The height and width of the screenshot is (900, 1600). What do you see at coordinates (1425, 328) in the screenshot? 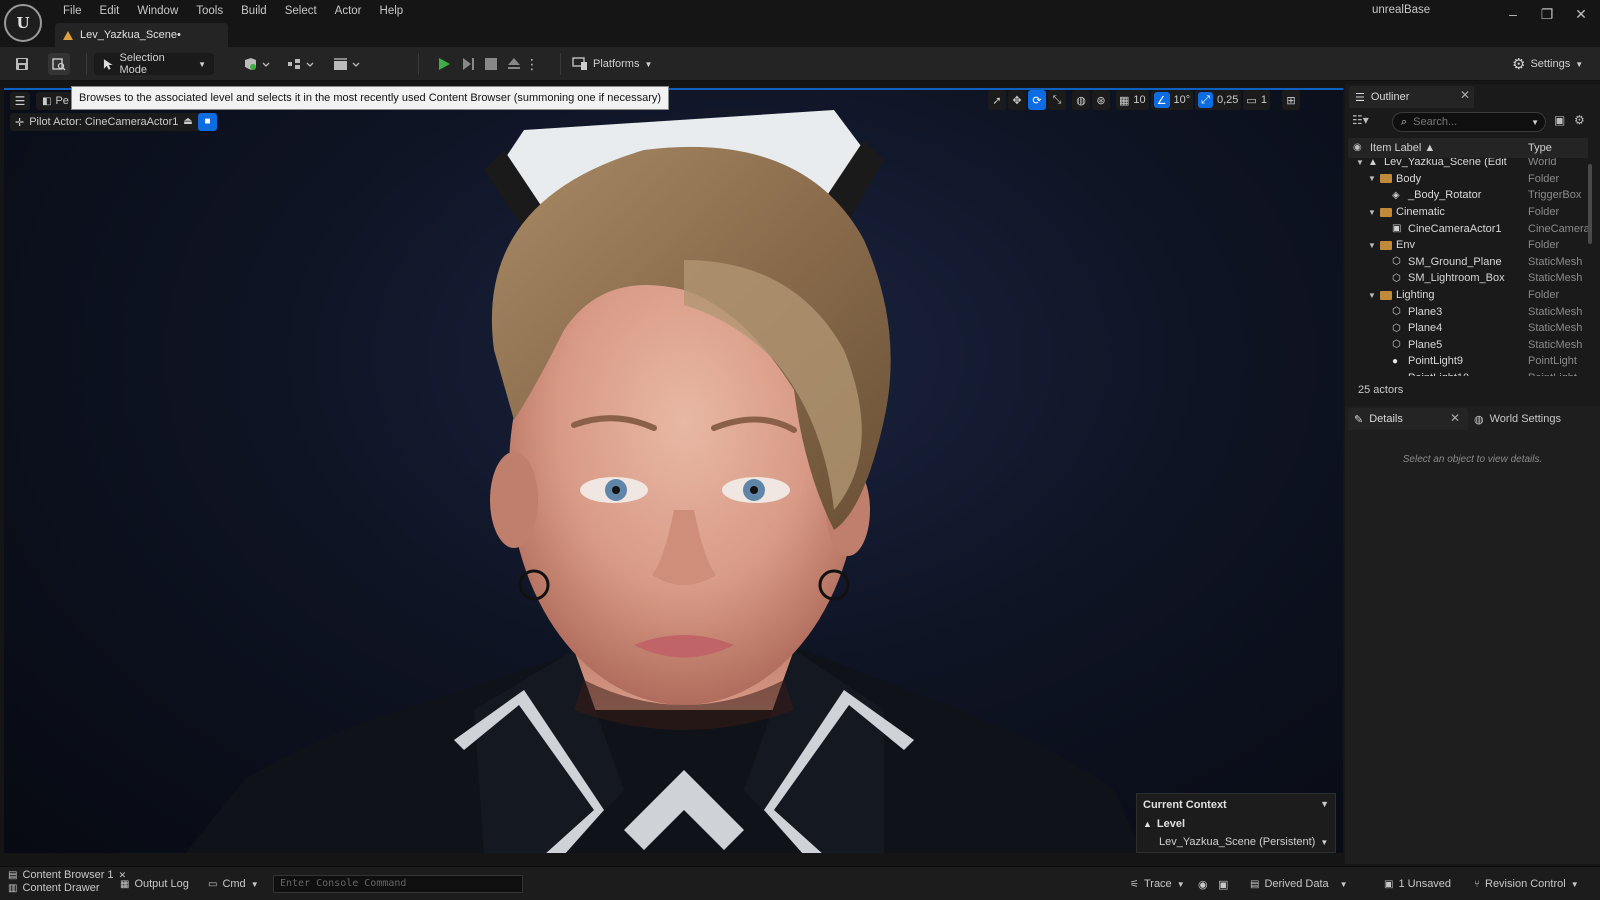
I see `outliner-item-label: Plane4` at bounding box center [1425, 328].